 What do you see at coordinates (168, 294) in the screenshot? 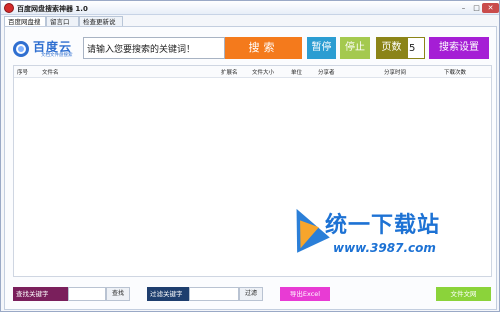
I see `filter-keyword-label: 过滤关键字` at bounding box center [168, 294].